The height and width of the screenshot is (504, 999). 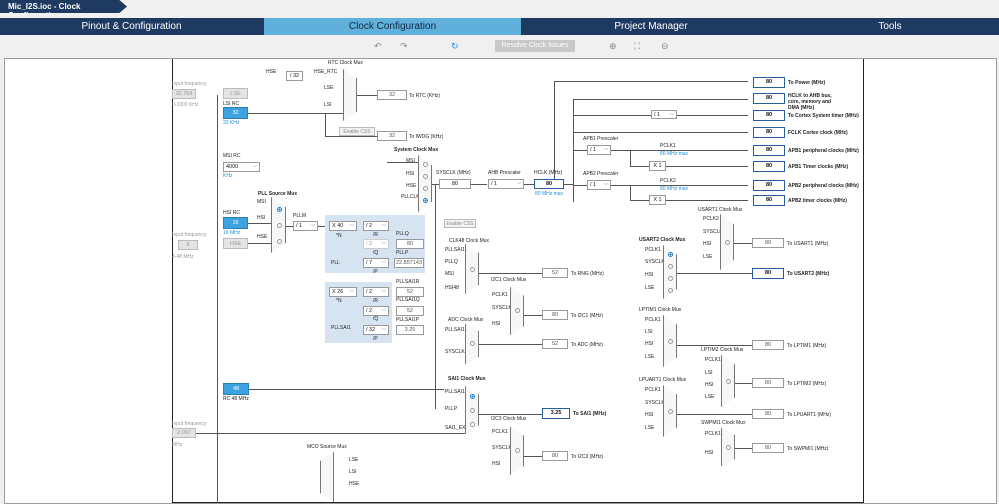 What do you see at coordinates (236, 399) in the screenshot?
I see `rc48-label: RC 48 MHz` at bounding box center [236, 399].